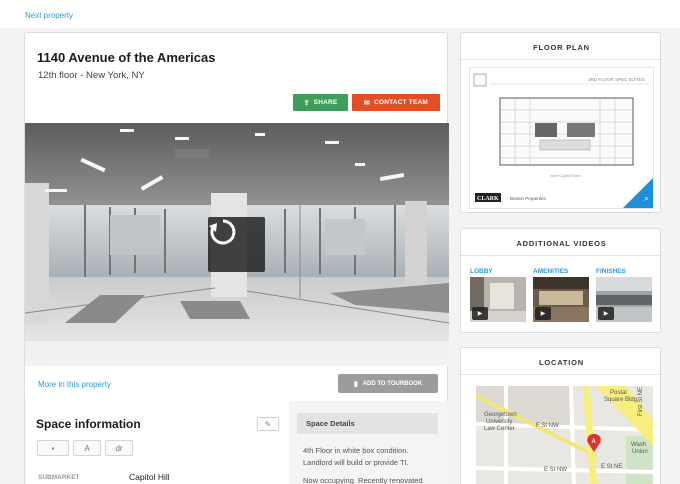  Describe the element at coordinates (547, 426) in the screenshot. I see `map-label-f-st: F St NW` at that location.